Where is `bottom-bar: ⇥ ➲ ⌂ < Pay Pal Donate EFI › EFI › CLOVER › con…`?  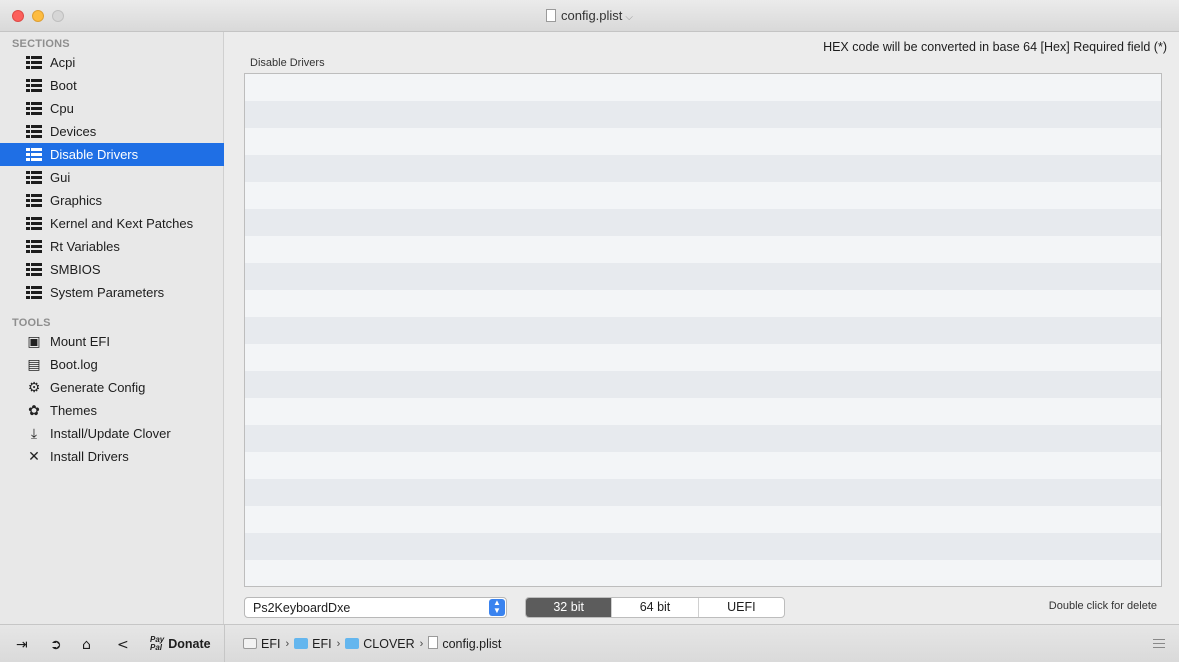
bottom-bar: ⇥ ➲ ⌂ < Pay Pal Donate EFI › EFI › CLOVER › con… is located at coordinates (589, 643).